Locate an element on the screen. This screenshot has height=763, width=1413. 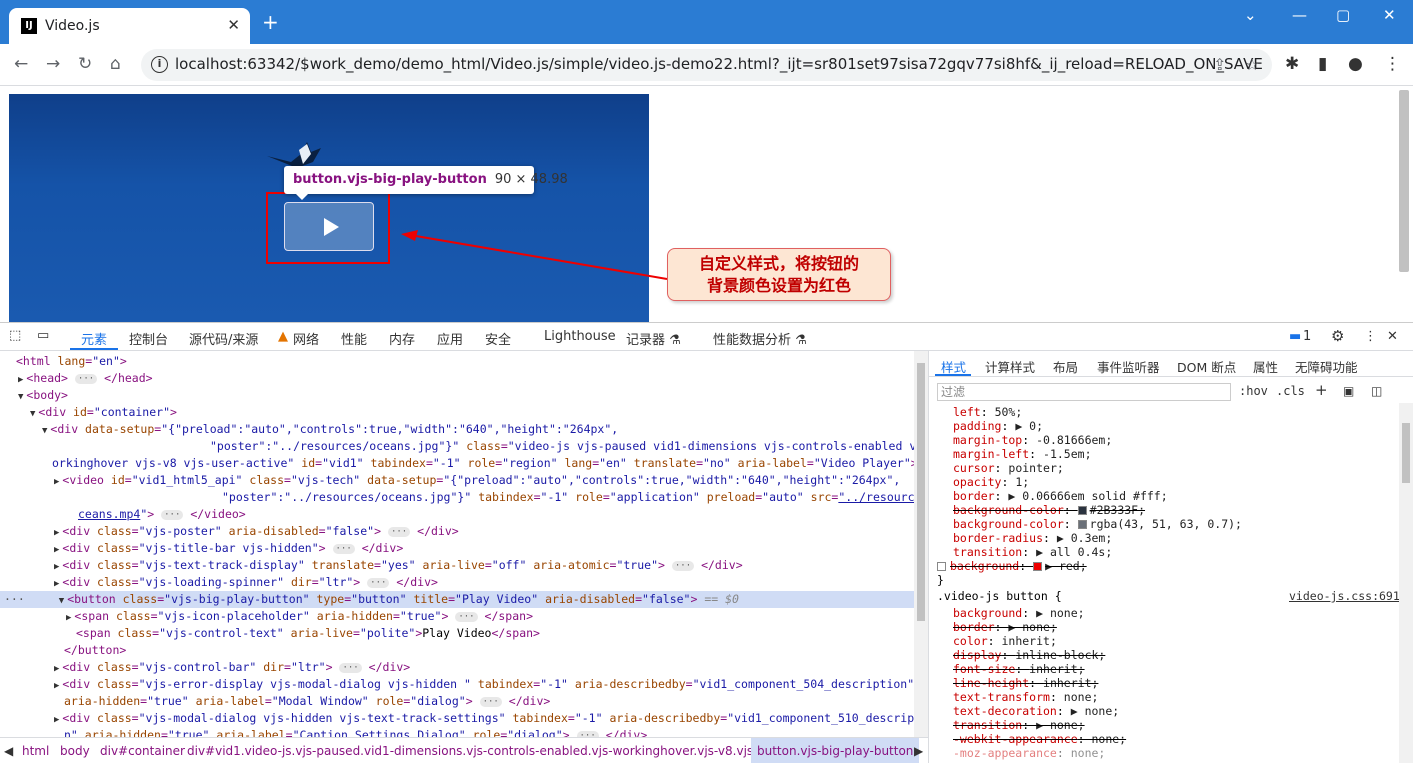
home-icon: ⌂ is located at coordinates (115, 64).